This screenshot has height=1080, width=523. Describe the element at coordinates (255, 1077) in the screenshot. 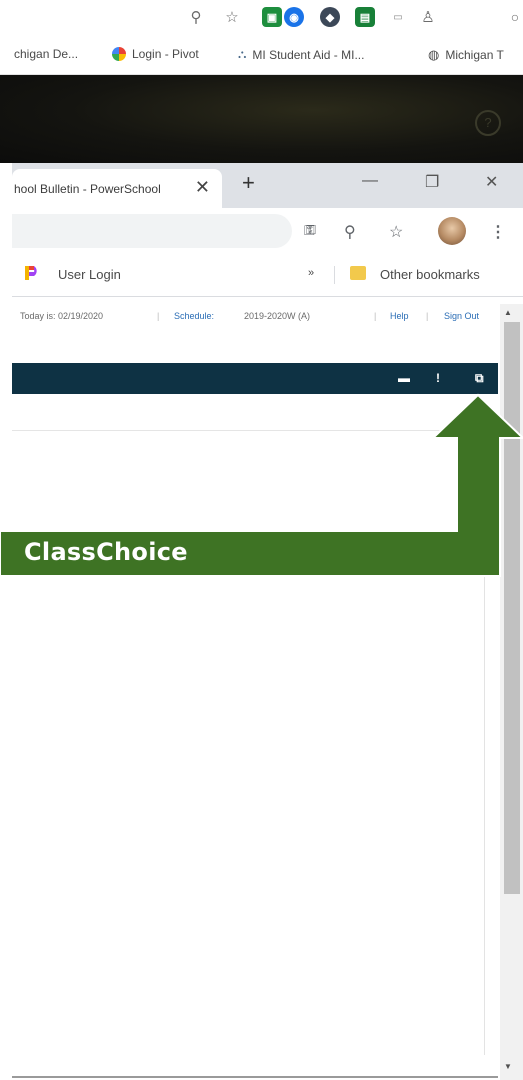

I see `bottom-border` at that location.